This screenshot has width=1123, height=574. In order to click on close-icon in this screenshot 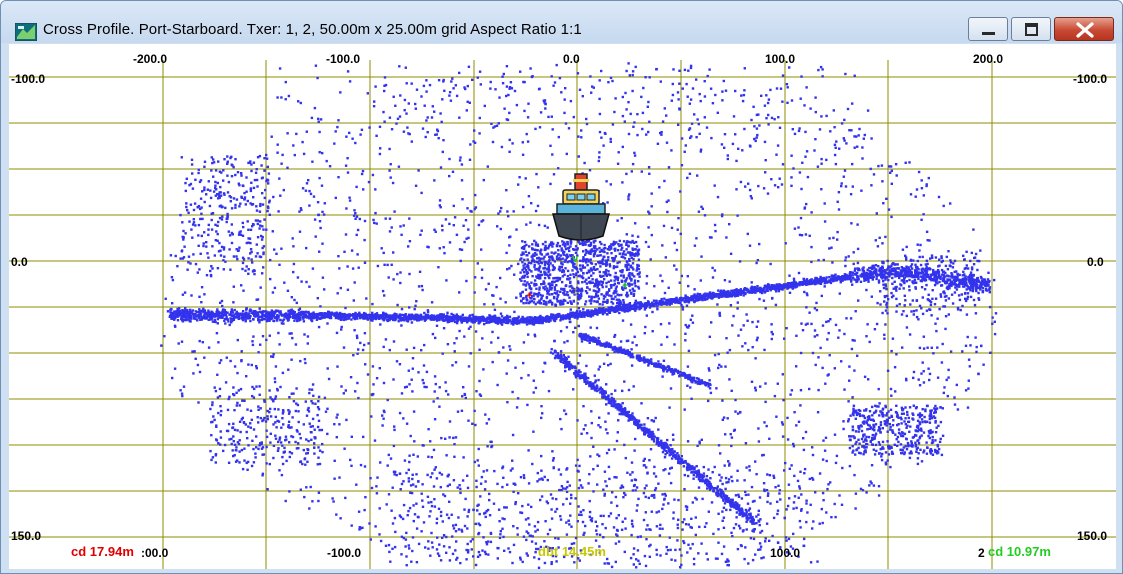, I will do `click(1085, 30)`.